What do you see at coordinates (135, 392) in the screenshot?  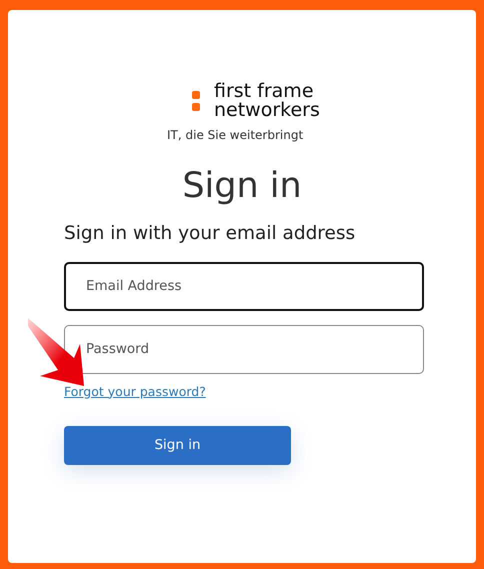 I see `forgot-password-link: Forgot your password?` at bounding box center [135, 392].